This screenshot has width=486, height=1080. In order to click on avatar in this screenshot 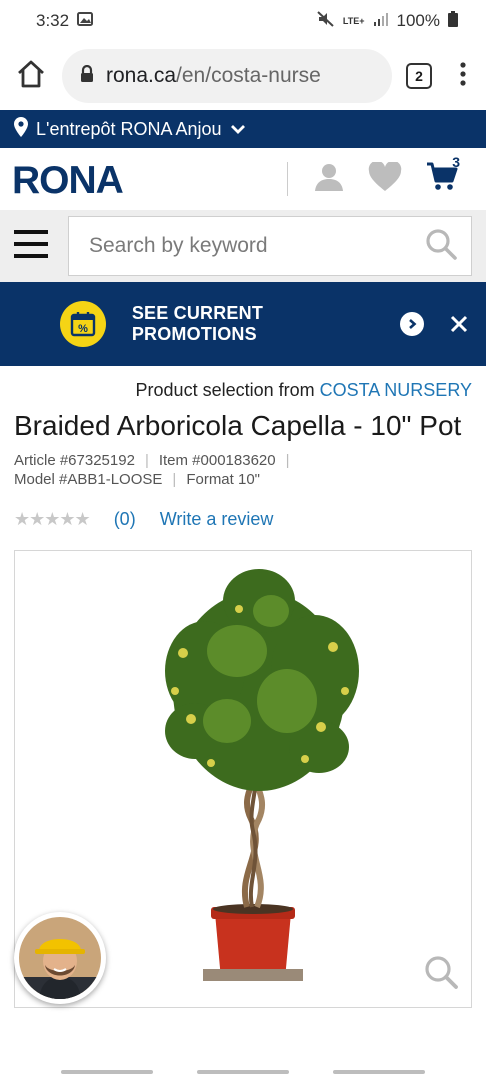, I will do `click(60, 958)`.